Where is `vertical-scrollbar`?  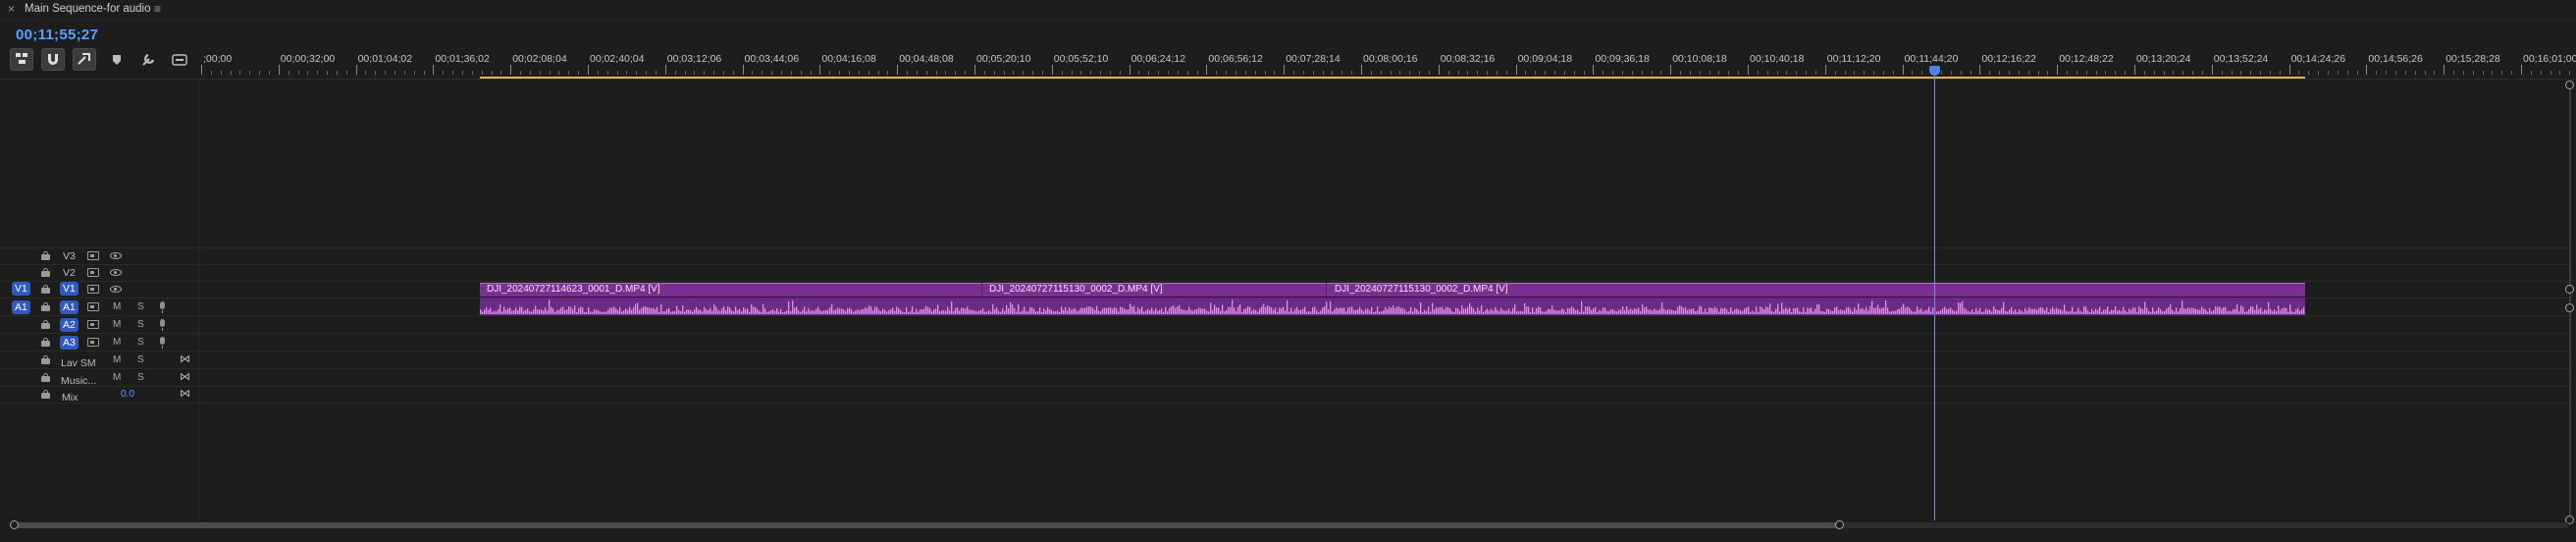 vertical-scrollbar is located at coordinates (2570, 302).